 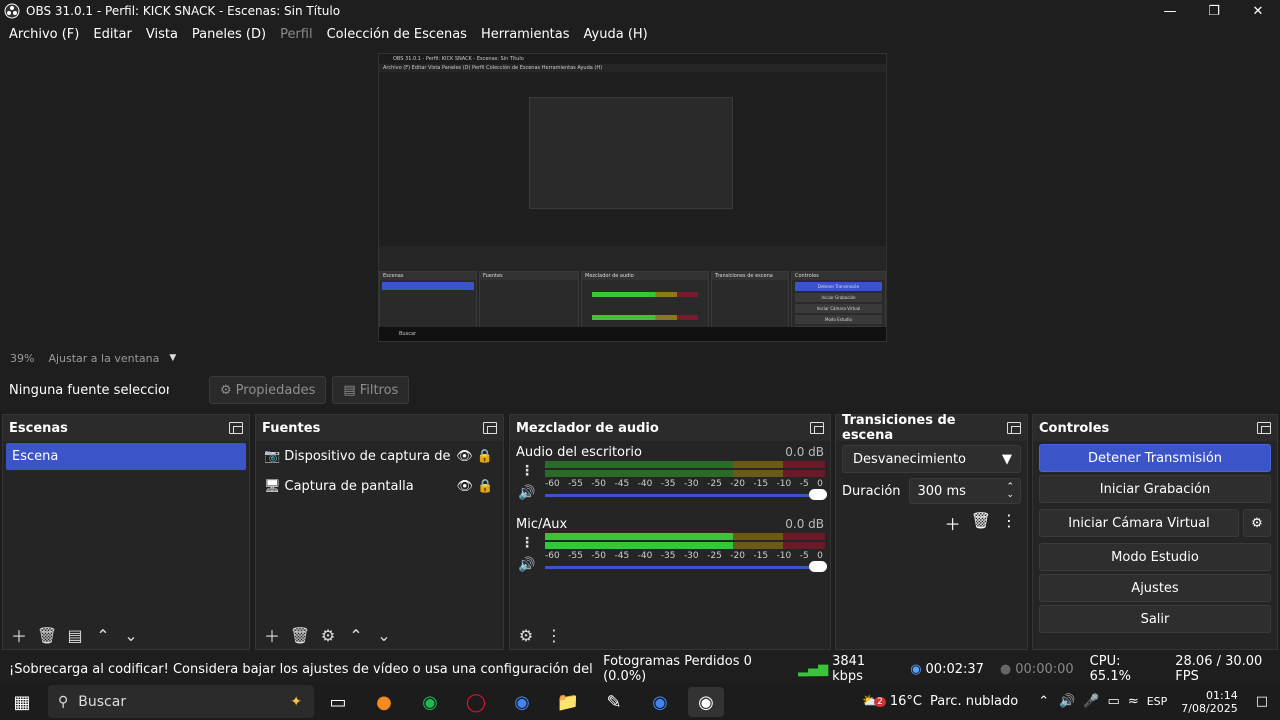 What do you see at coordinates (22, 702) in the screenshot?
I see `windows-start-icon: ▦` at bounding box center [22, 702].